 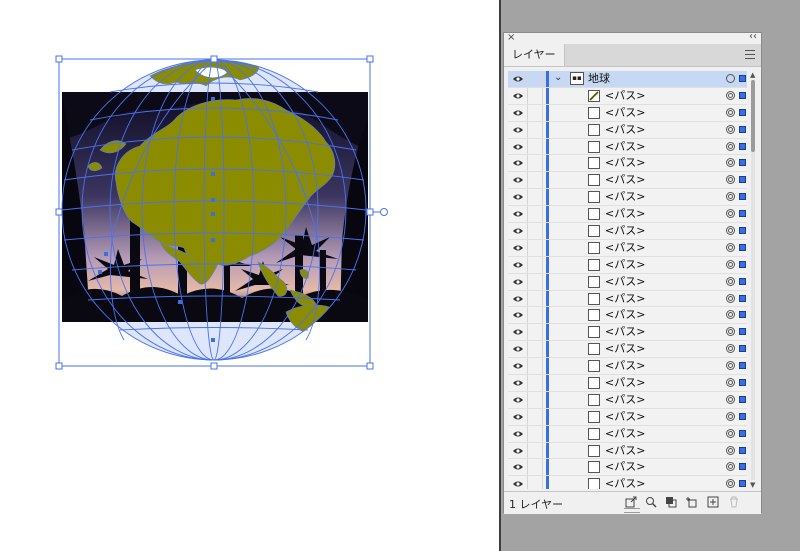 I want to click on layer-list-scrollbar: ▲ ▼, so click(x=753, y=280).